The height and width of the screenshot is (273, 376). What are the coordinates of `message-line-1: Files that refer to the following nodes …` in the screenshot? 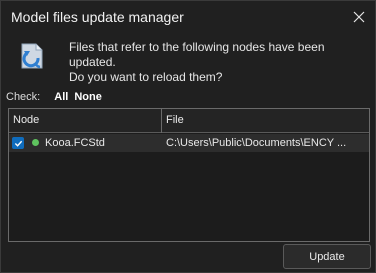 It's located at (197, 54).